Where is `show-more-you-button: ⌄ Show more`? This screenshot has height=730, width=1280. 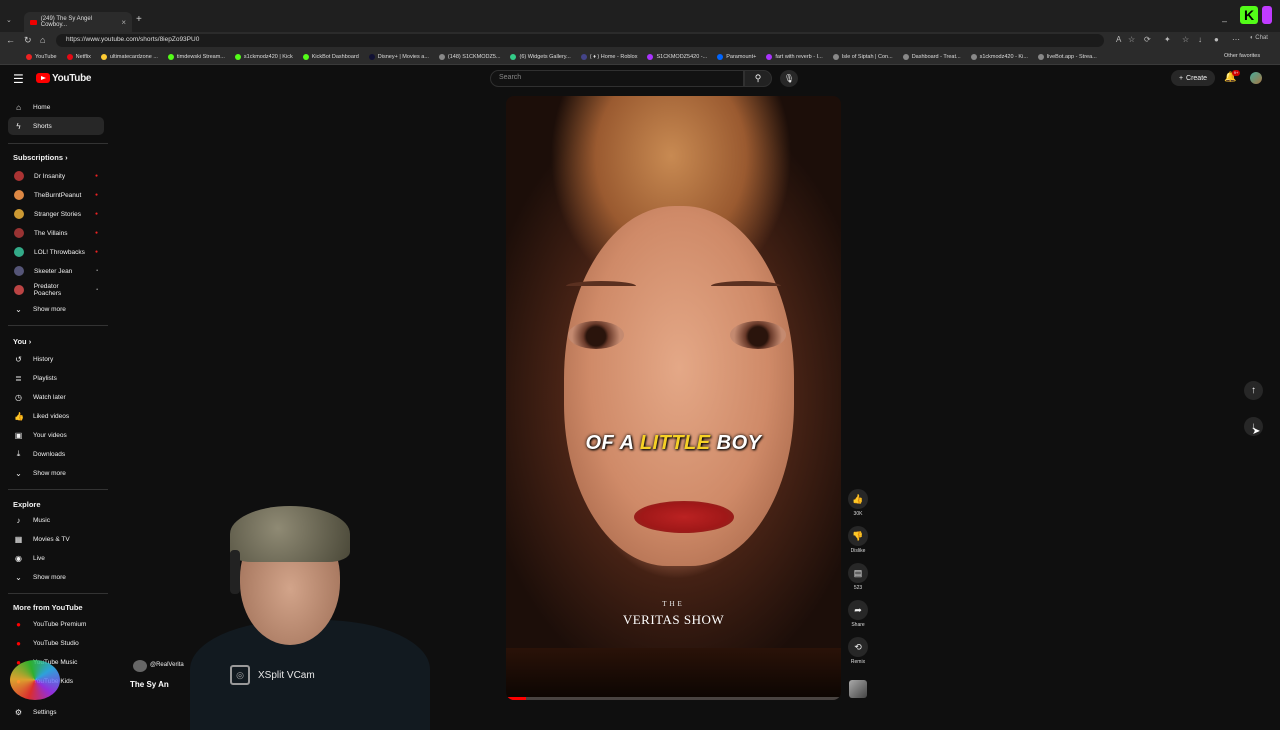 show-more-you-button: ⌄ Show more is located at coordinates (56, 473).